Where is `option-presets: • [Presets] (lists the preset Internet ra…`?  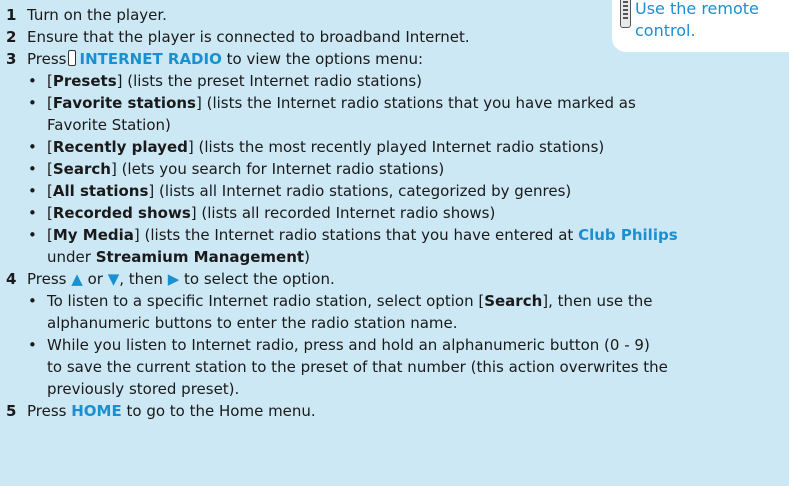
option-presets: • [Presets] (lists the preset Internet ra… is located at coordinates (225, 81).